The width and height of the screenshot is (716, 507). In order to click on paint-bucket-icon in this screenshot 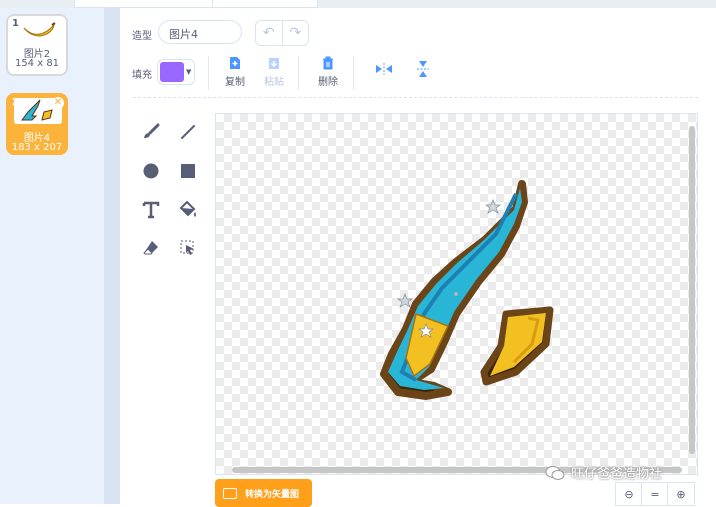, I will do `click(187, 209)`.